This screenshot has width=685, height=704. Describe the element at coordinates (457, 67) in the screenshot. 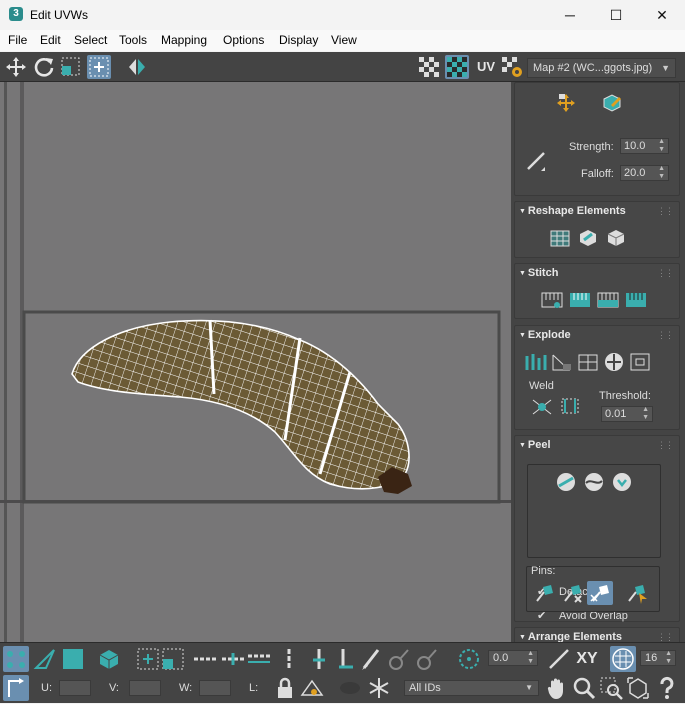

I see `texture-toggle-button` at that location.